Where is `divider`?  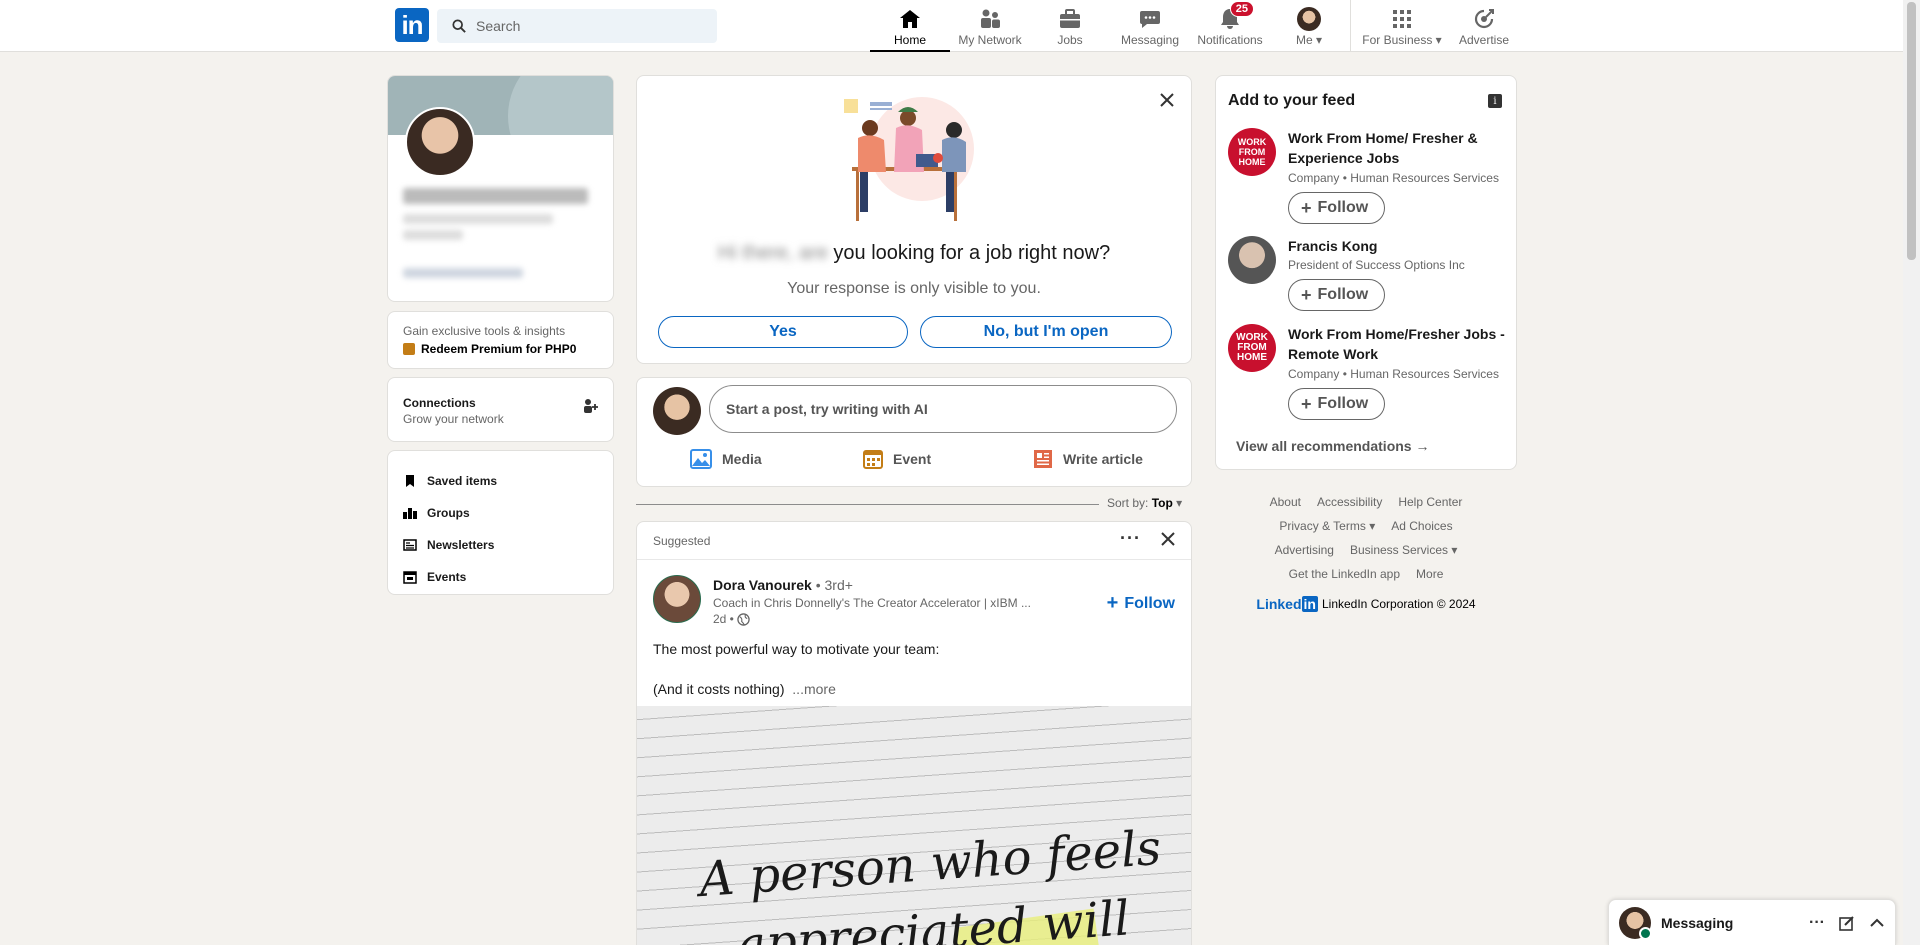 divider is located at coordinates (867, 504).